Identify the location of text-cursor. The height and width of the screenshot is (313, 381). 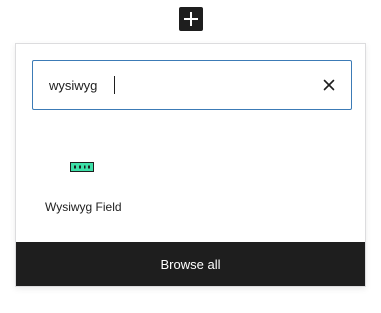
(114, 85).